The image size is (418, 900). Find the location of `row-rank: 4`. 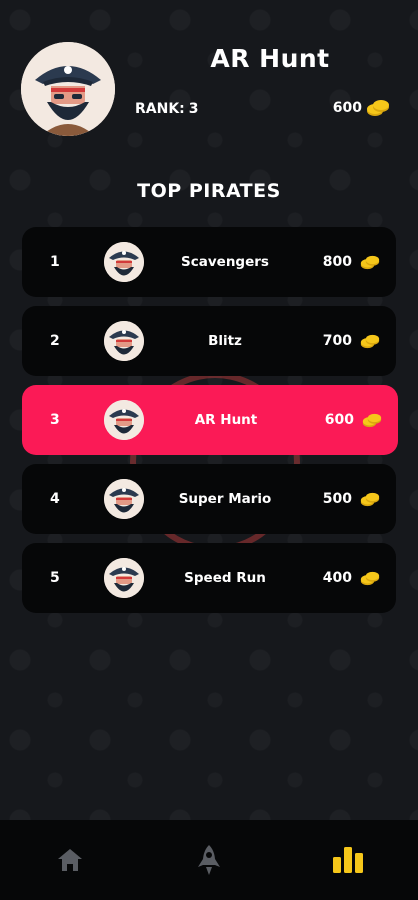

row-rank: 4 is located at coordinates (55, 499).